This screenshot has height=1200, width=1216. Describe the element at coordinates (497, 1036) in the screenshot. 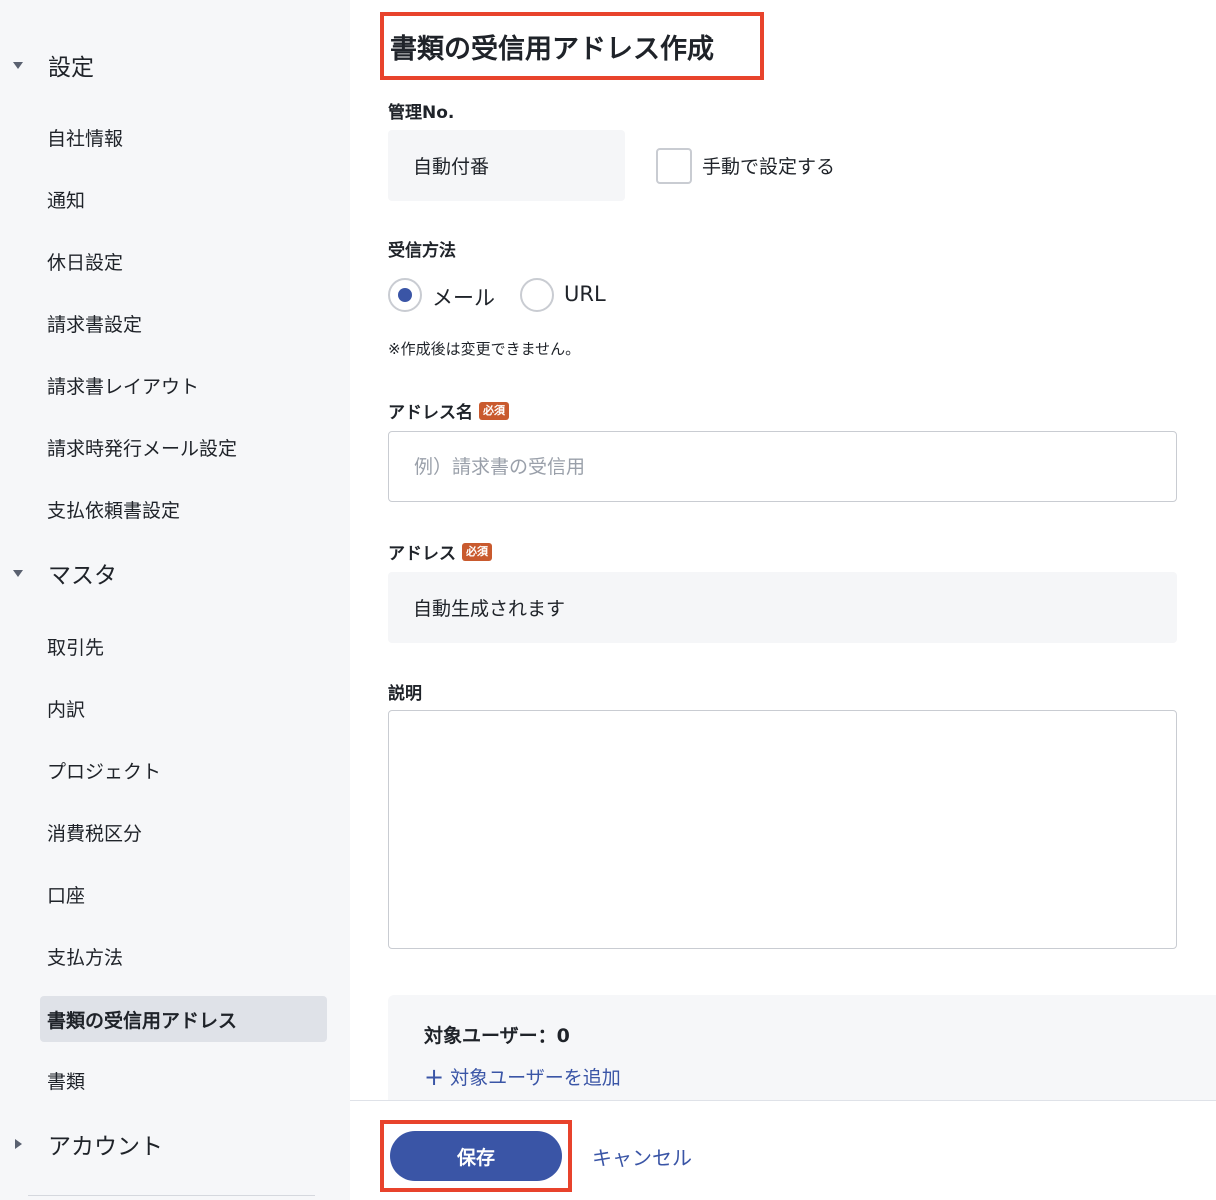

I see `target-users-count: 対象ユーザー：0` at that location.